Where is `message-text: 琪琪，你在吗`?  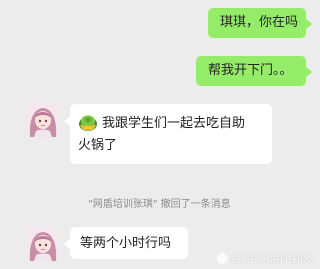
message-text: 琪琪，你在吗 is located at coordinates (259, 22).